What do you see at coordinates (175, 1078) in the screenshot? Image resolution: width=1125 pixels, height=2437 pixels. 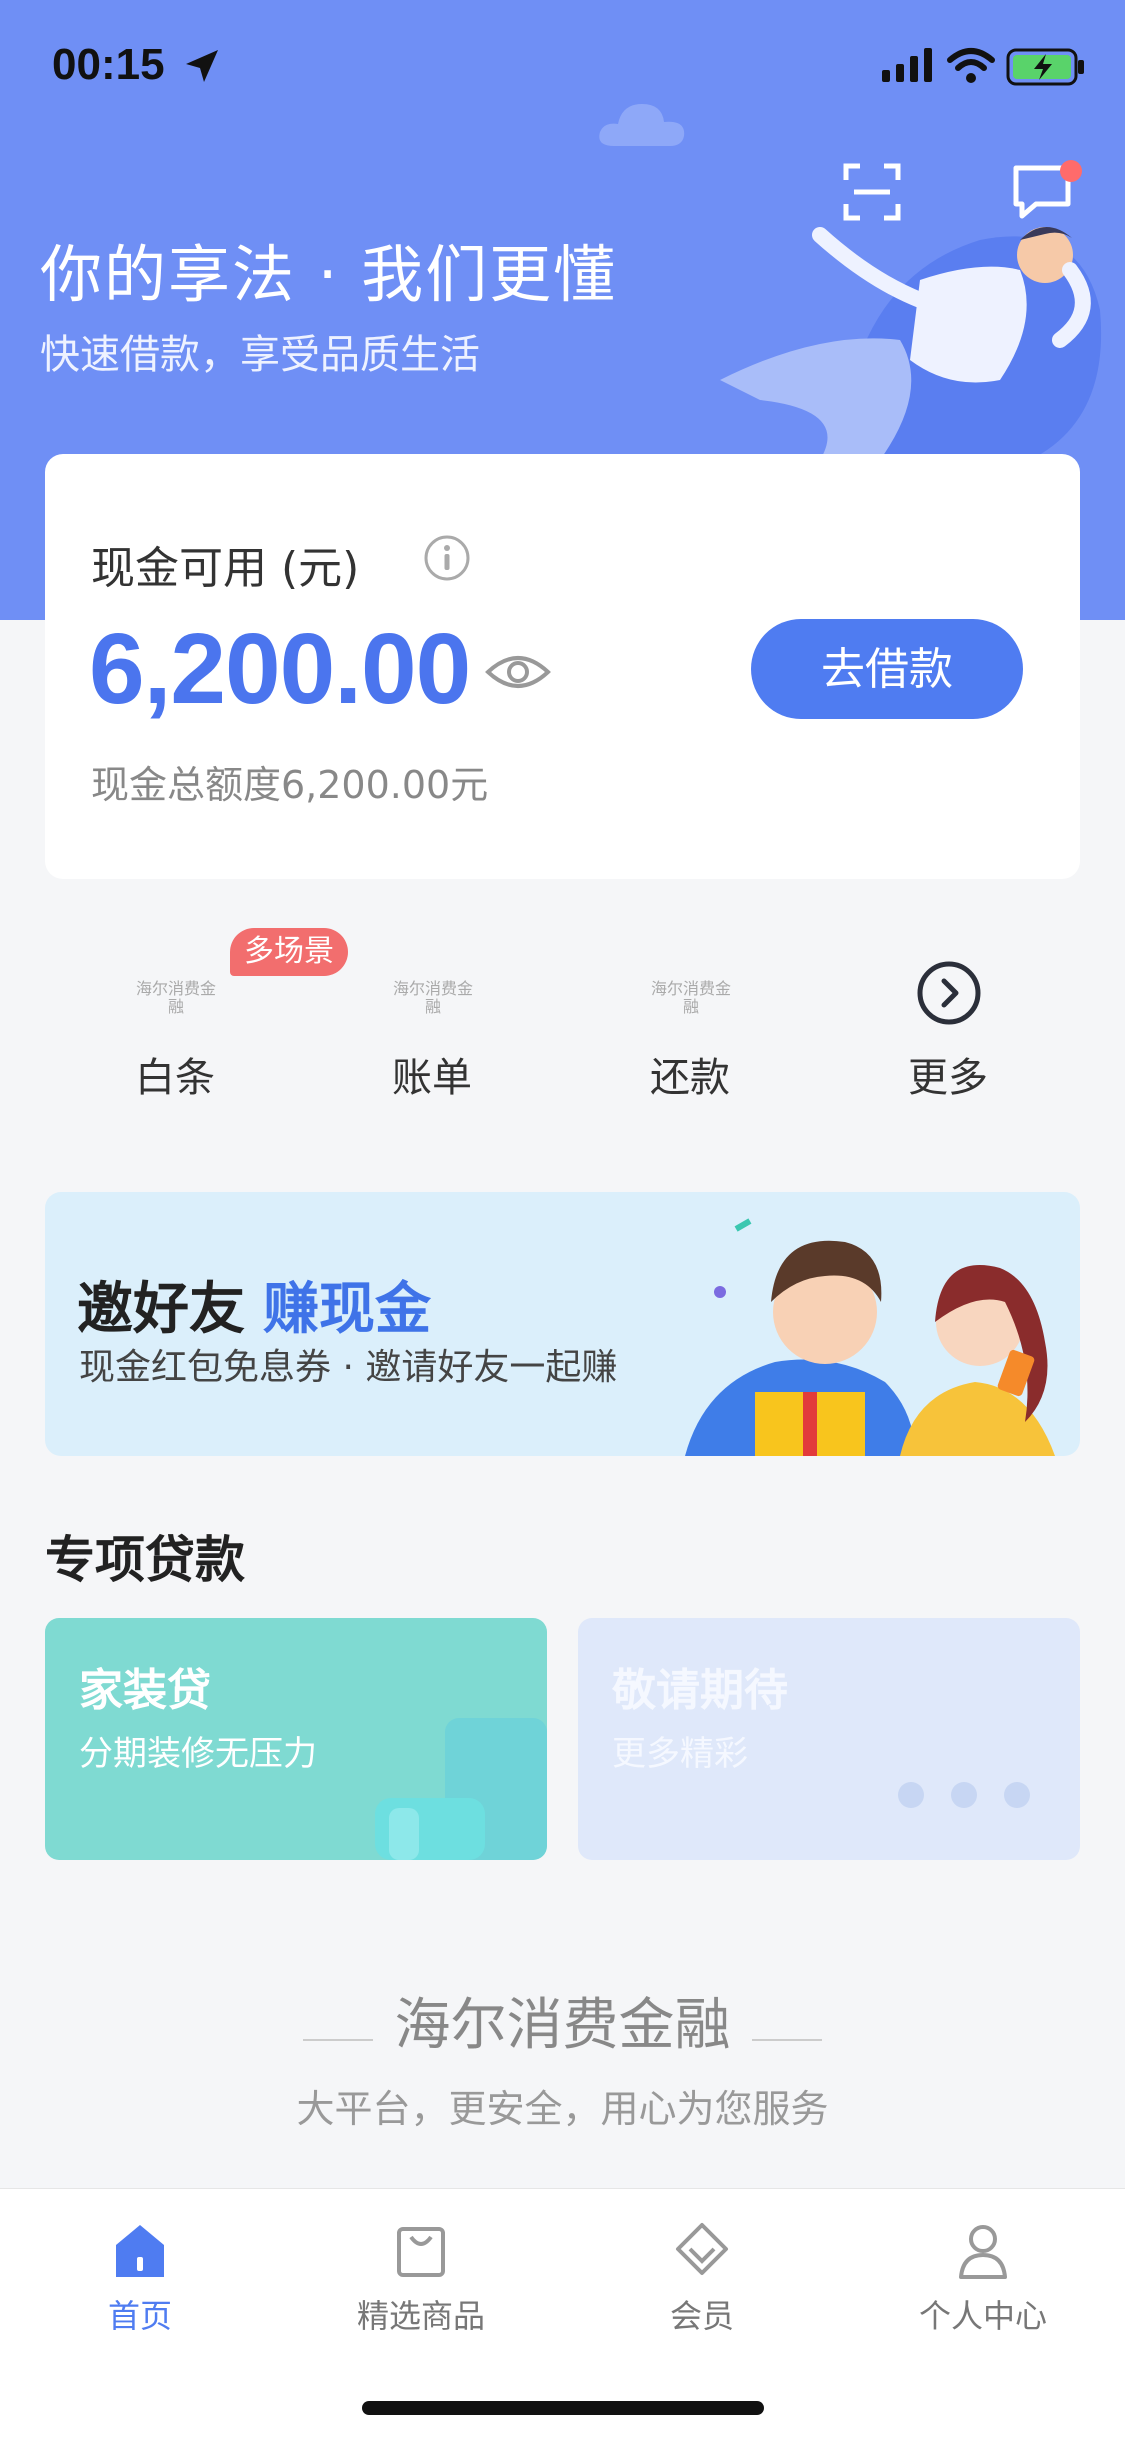 I see `quick-item-label: 白条` at bounding box center [175, 1078].